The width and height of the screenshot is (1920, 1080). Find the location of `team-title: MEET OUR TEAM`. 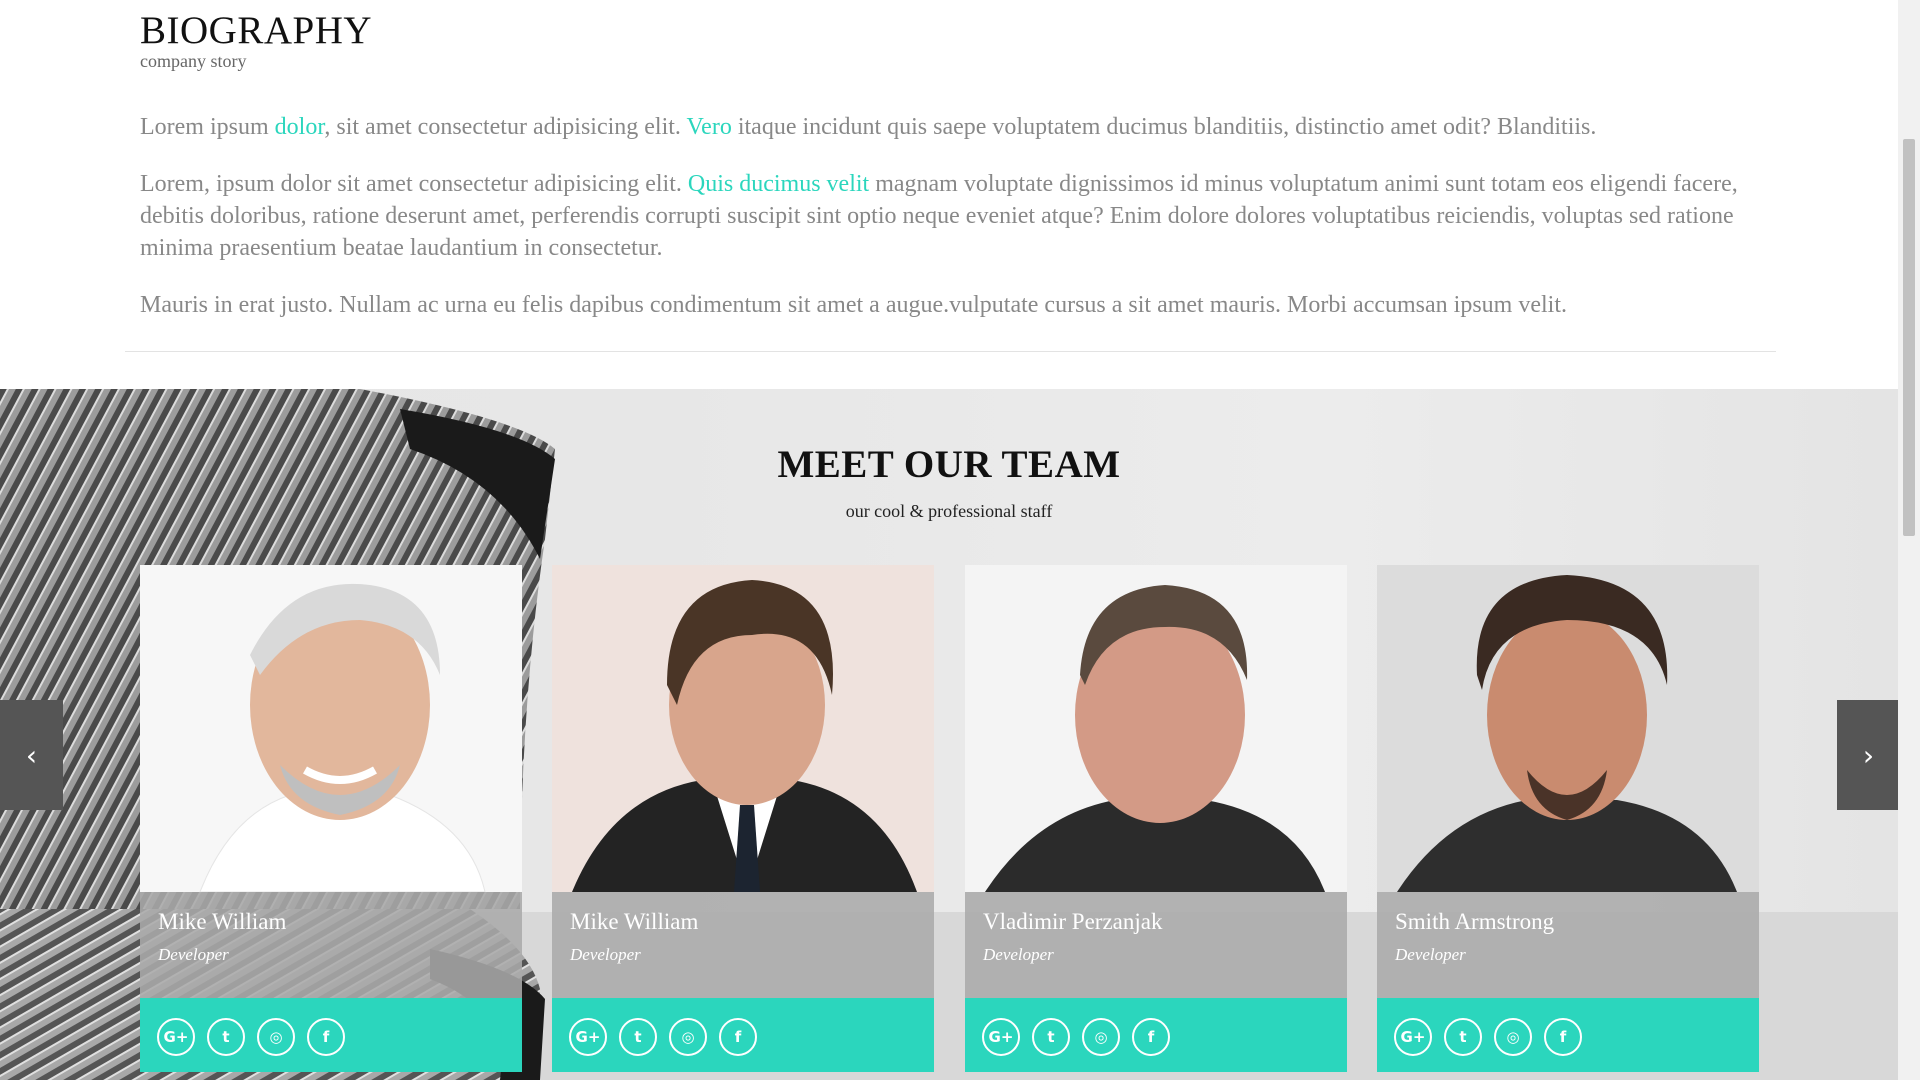

team-title: MEET OUR TEAM is located at coordinates (949, 464).